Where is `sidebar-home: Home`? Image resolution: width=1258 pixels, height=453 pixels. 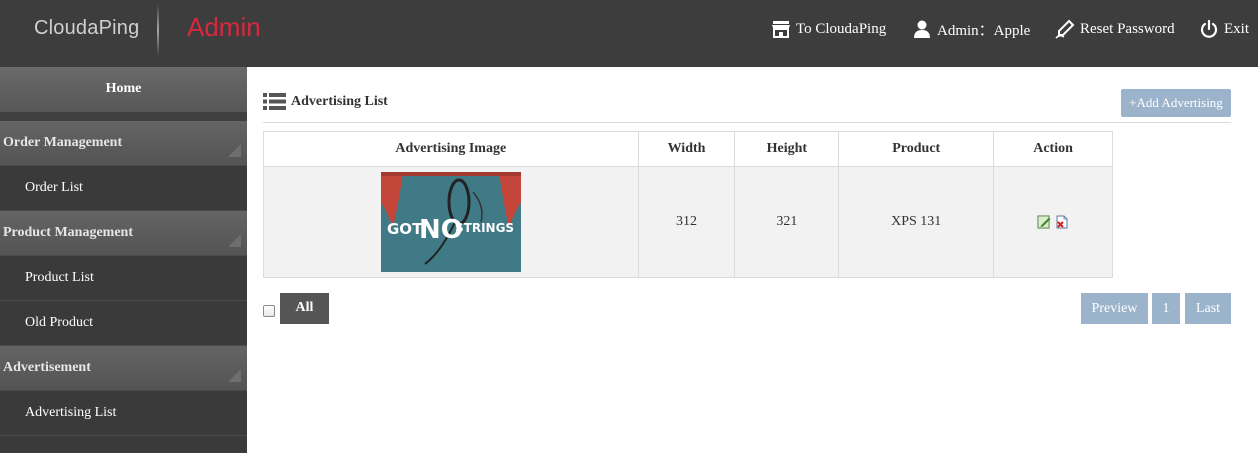 sidebar-home: Home is located at coordinates (123, 89).